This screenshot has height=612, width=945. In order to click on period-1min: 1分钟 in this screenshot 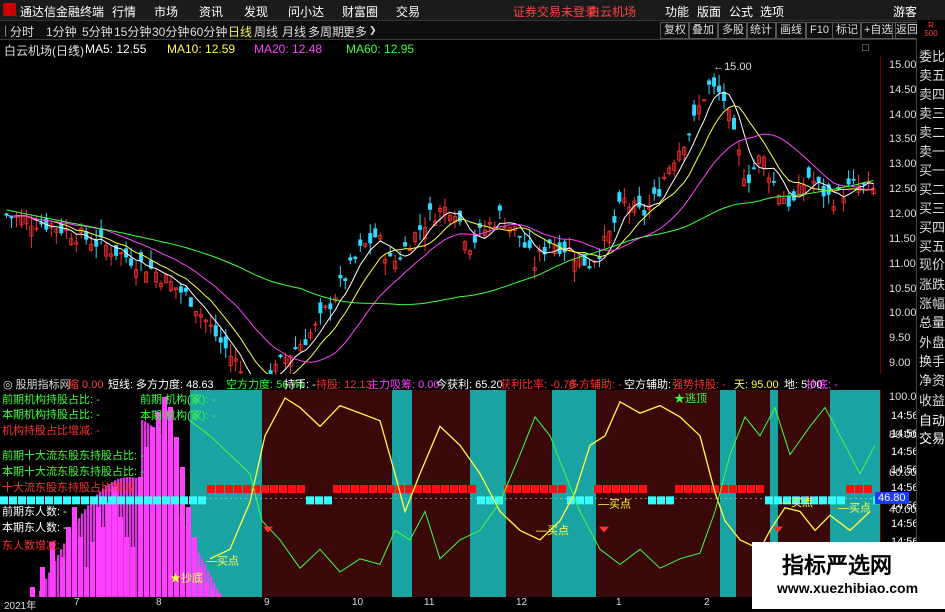, I will do `click(61, 31)`.